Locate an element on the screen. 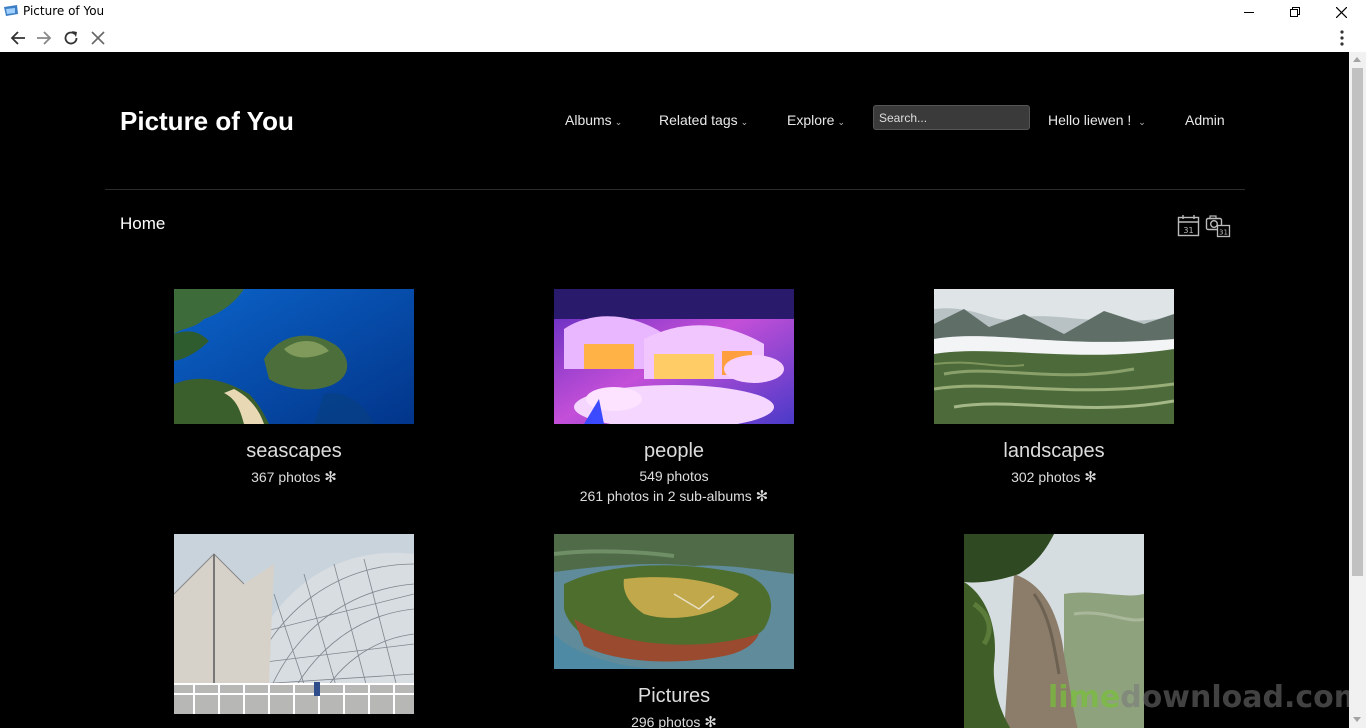 Image resolution: width=1366 pixels, height=728 pixels. minimize-button is located at coordinates (1249, 12).